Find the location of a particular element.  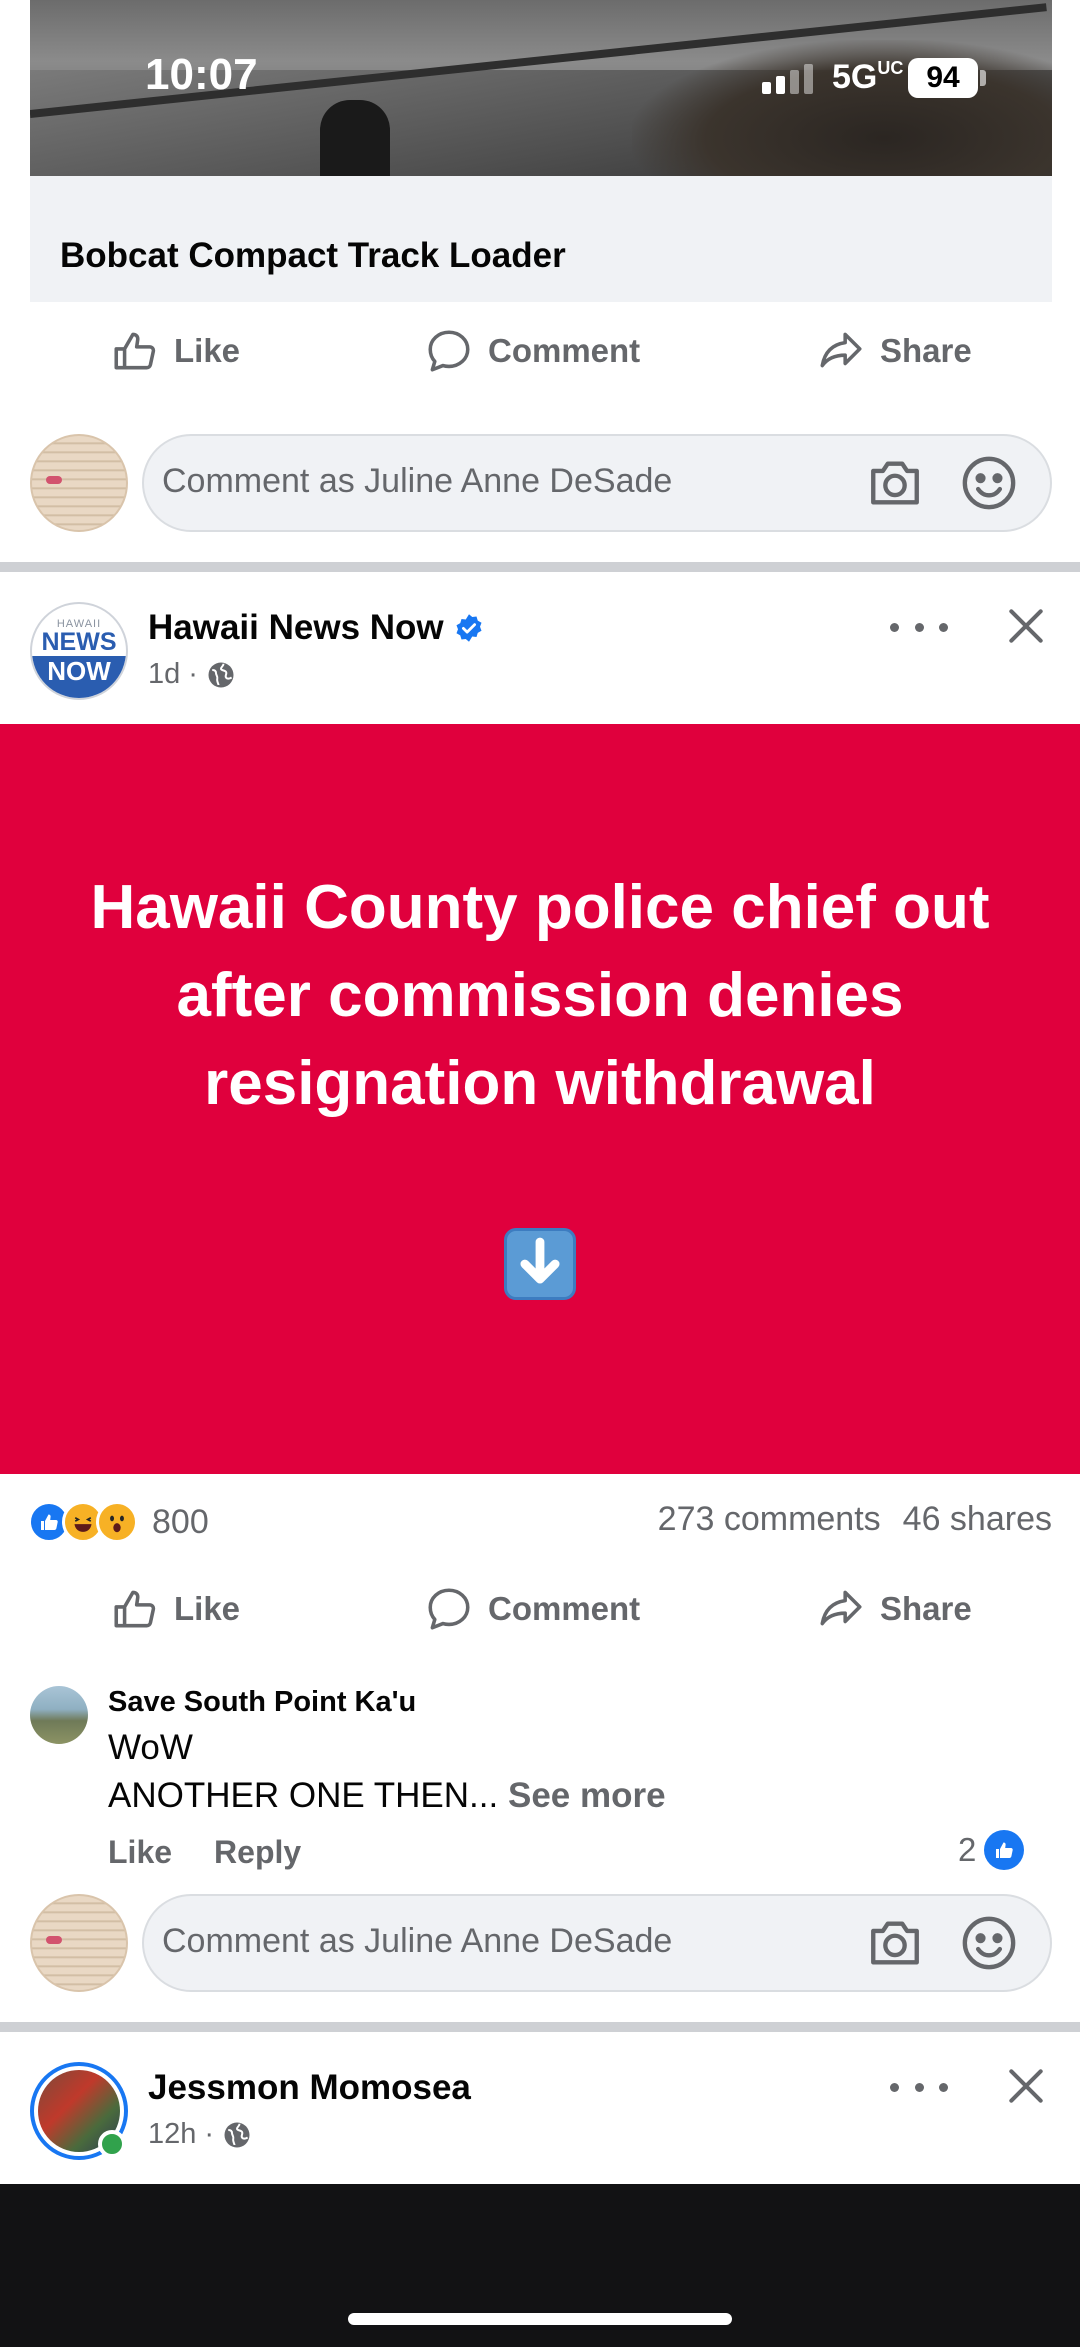

previous-post-comment-composer: Comment as Juline Anne DeSade is located at coordinates (540, 484).